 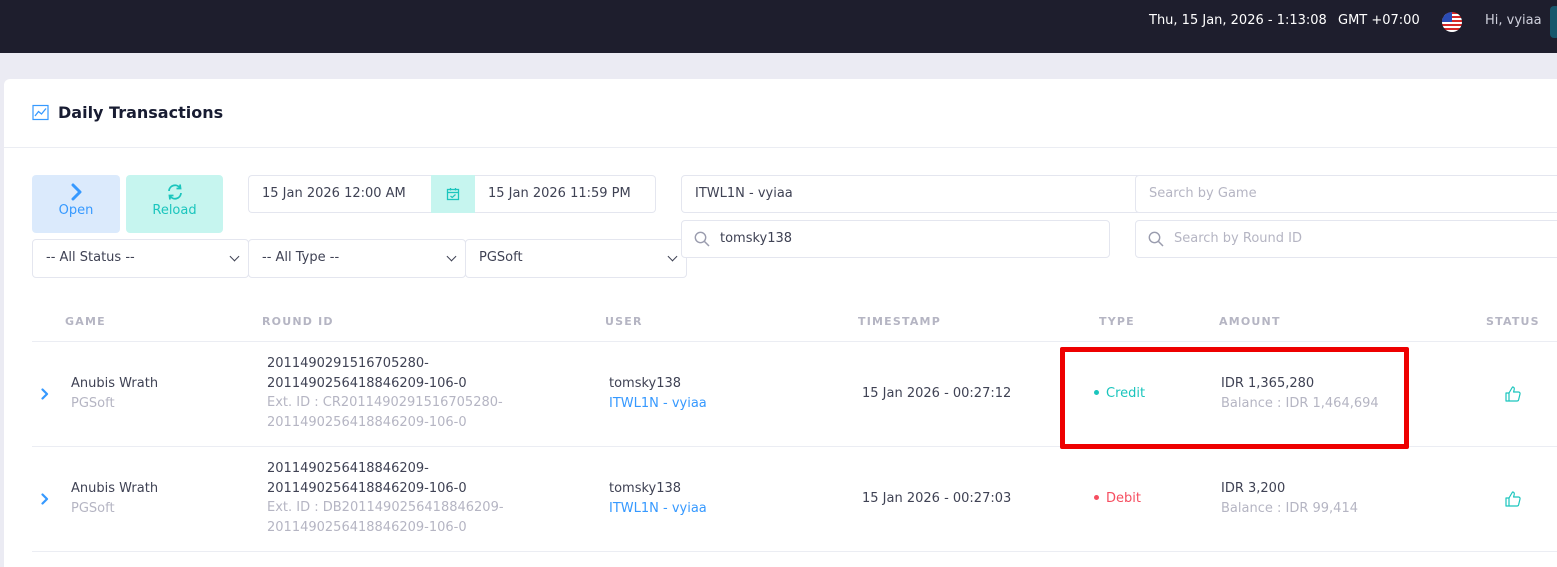 What do you see at coordinates (899, 321) in the screenshot?
I see `column-header-timestamp: TIMESTAMP` at bounding box center [899, 321].